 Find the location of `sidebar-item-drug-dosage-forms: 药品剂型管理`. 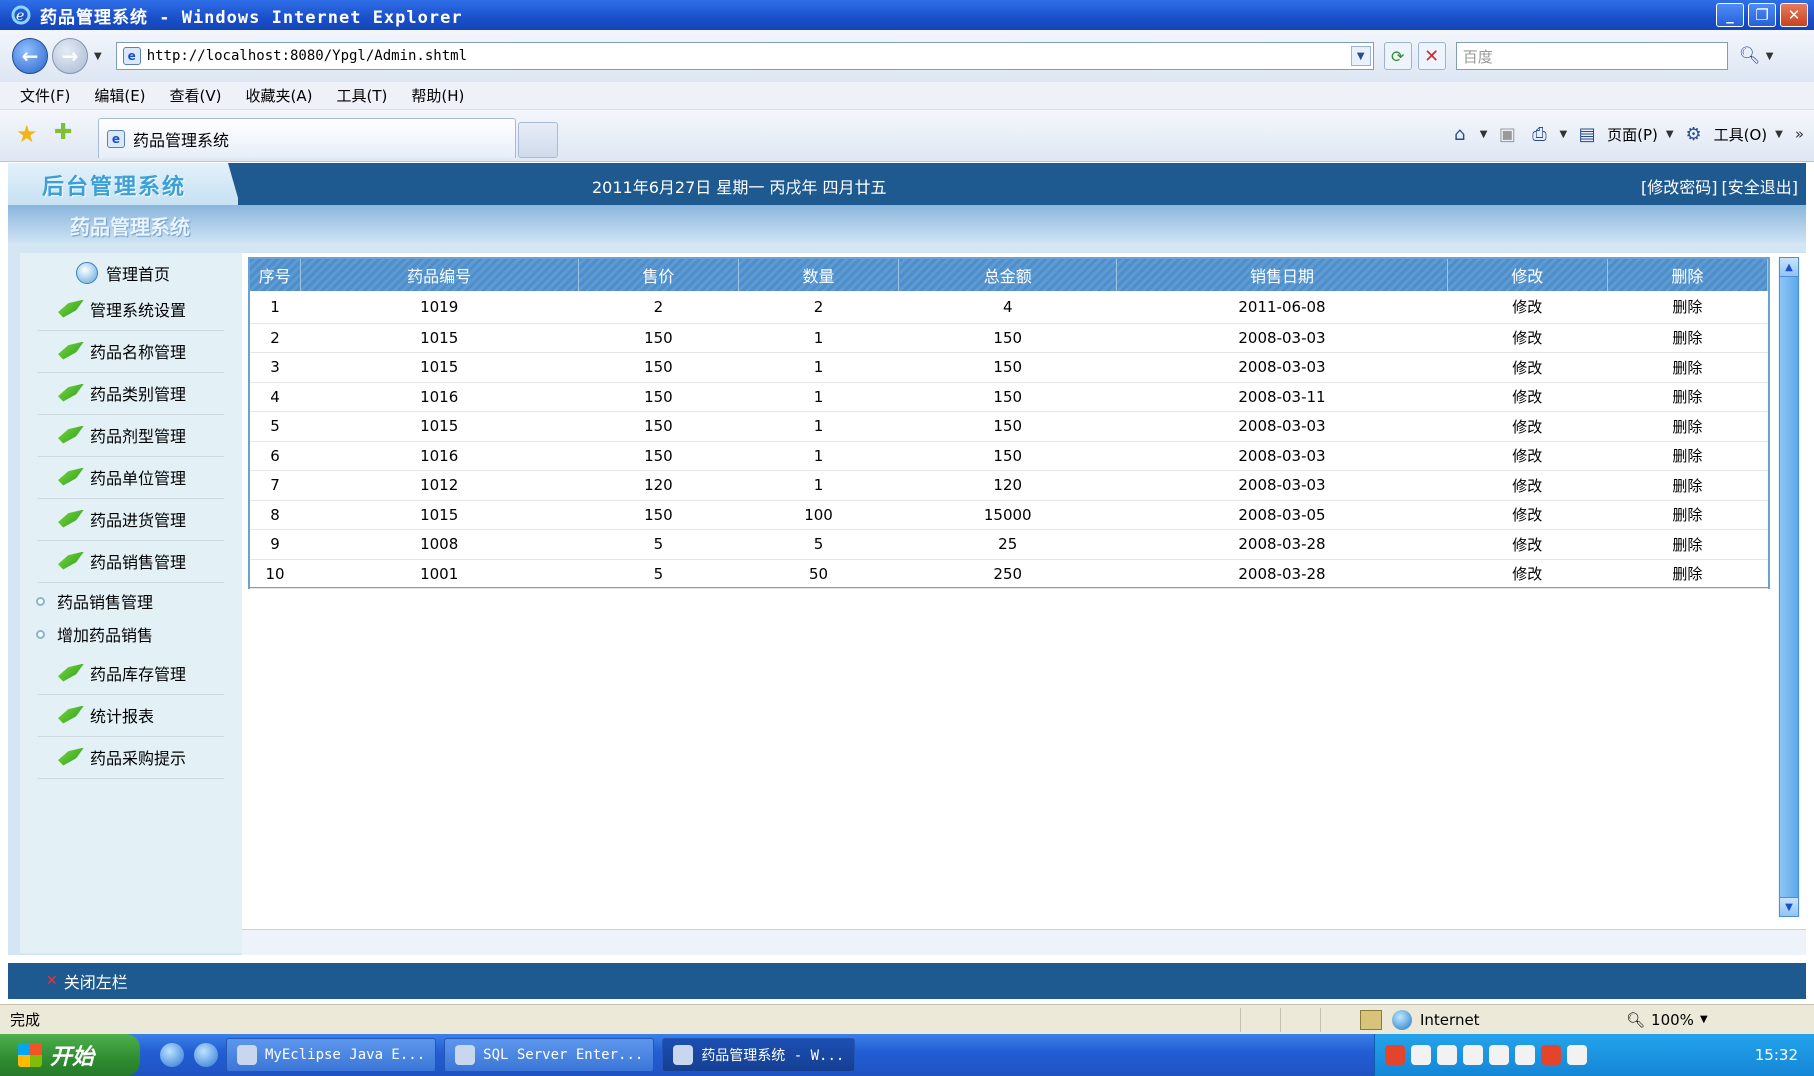

sidebar-item-drug-dosage-forms: 药品剂型管理 is located at coordinates (131, 435).